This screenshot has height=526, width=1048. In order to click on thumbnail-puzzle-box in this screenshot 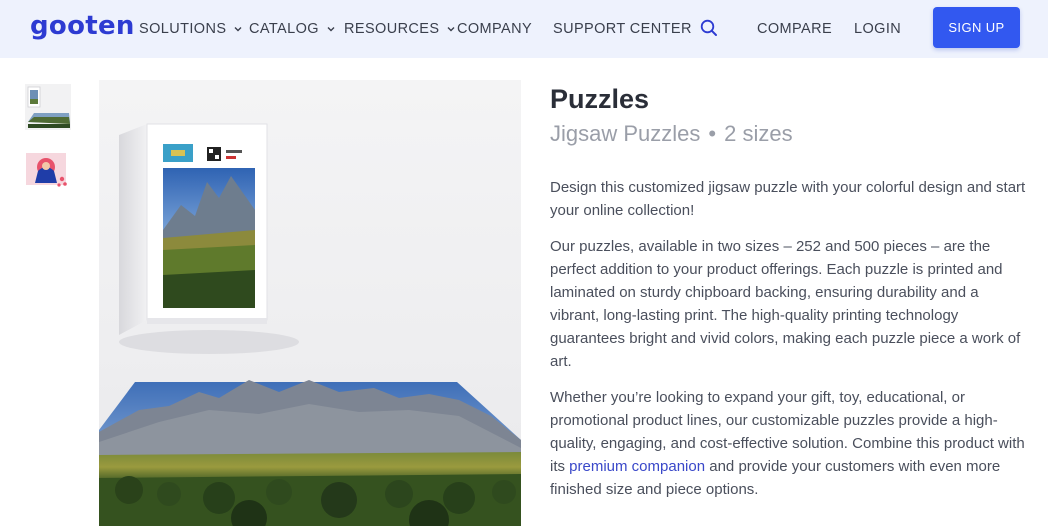, I will do `click(48, 107)`.